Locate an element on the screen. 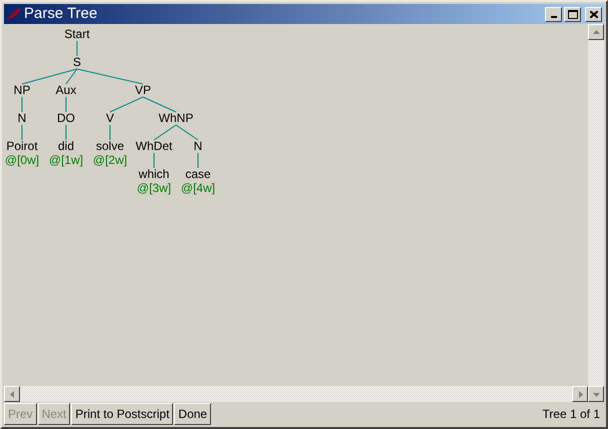 The image size is (608, 429). close-icon is located at coordinates (594, 14).